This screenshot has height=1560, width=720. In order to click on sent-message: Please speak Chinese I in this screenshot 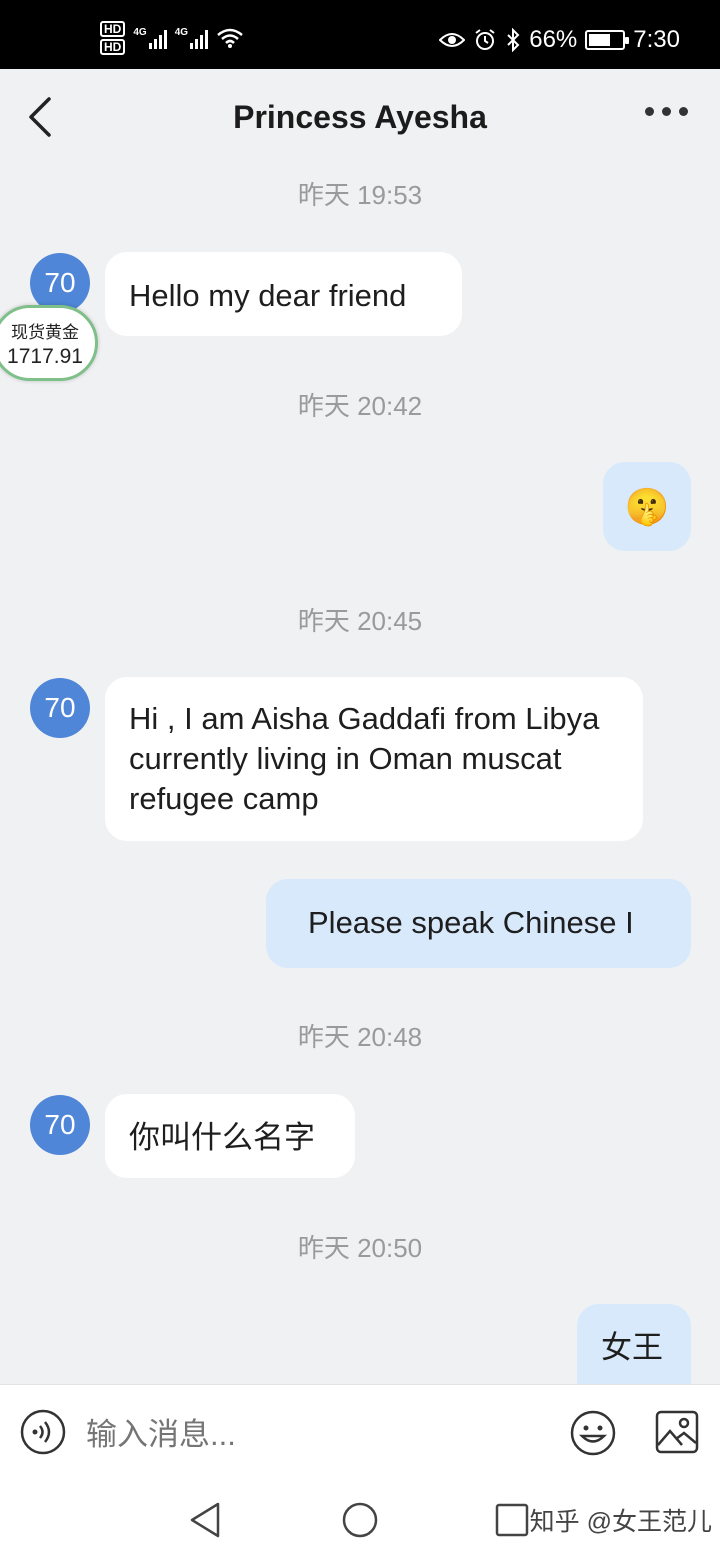, I will do `click(478, 923)`.